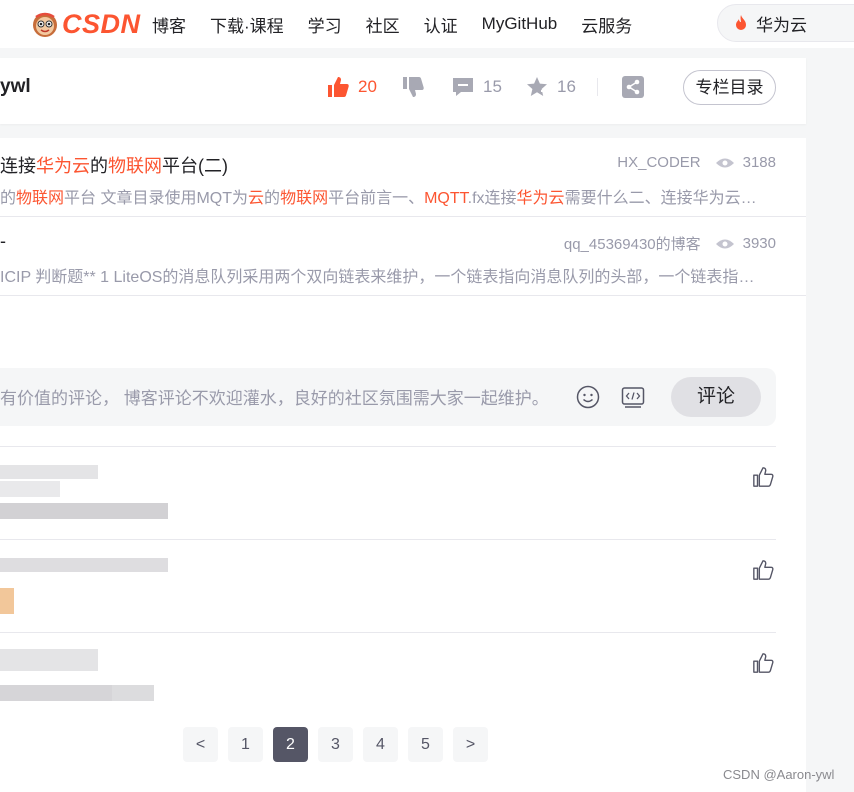 This screenshot has height=792, width=854. What do you see at coordinates (274, 398) in the screenshot?
I see `comment-placeholder: 有价值的评论， 博客评论不欢迎灌水，良好的社区氛围需大家一起维护。` at bounding box center [274, 398].